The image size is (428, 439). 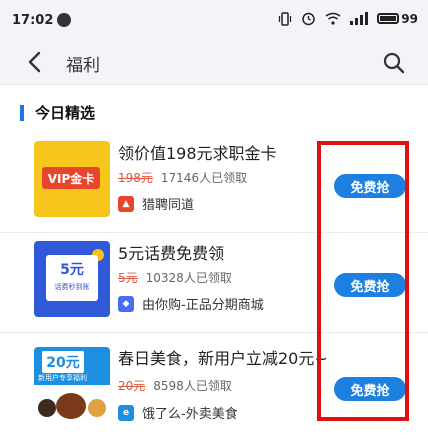 What do you see at coordinates (309, 19) in the screenshot?
I see `alarm-icon` at bounding box center [309, 19].